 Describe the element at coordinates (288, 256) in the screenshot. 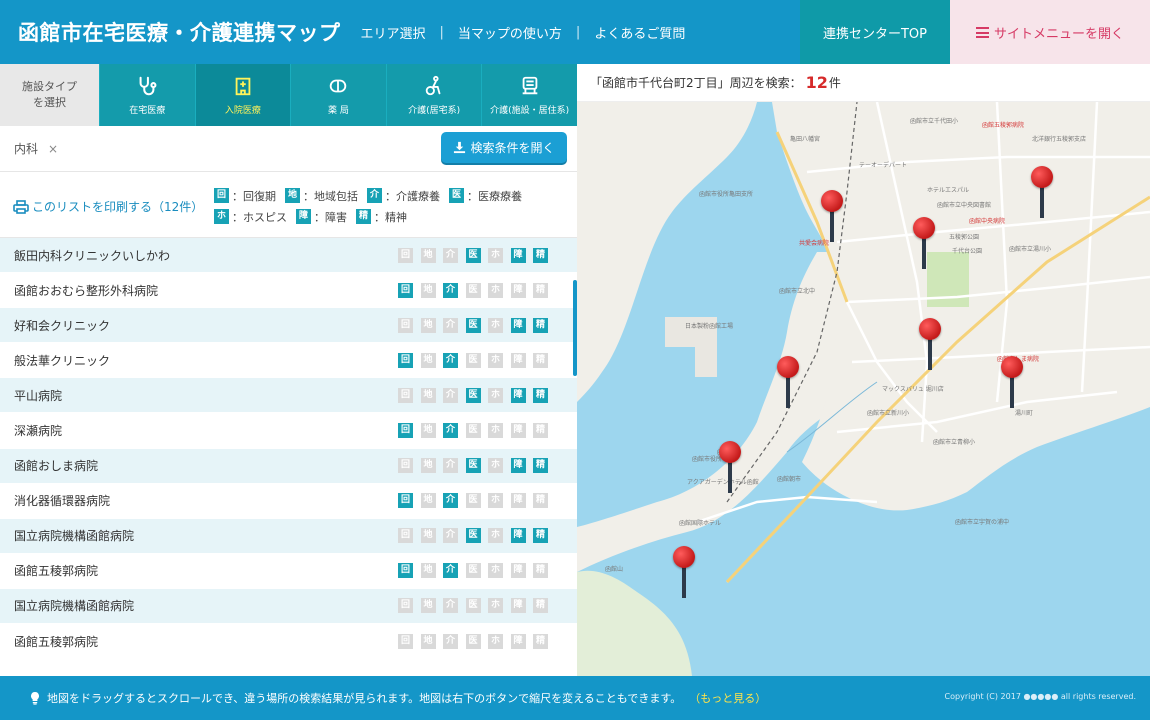

I see `facility-row: 飯田内科クリニックいしかわ 回地介医ホ障精` at that location.